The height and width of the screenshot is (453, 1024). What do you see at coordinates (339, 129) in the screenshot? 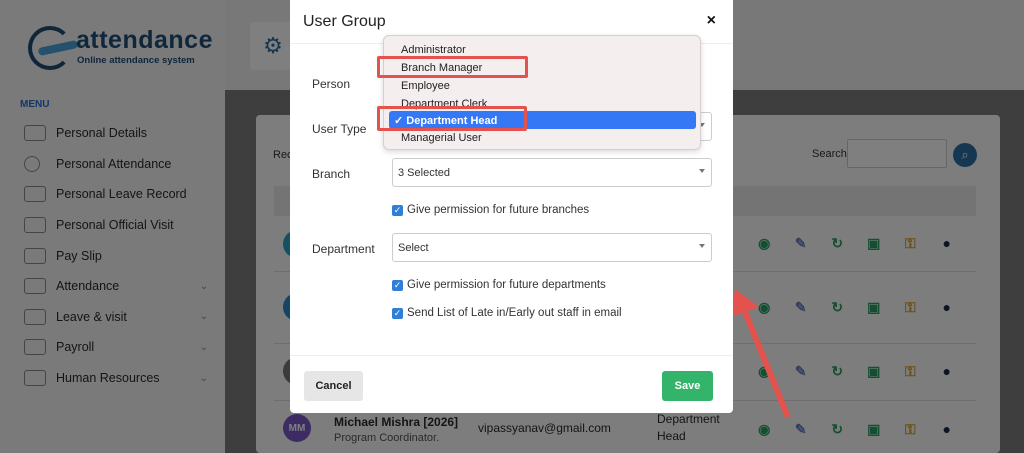
I see `user-type-label: User Type` at bounding box center [339, 129].